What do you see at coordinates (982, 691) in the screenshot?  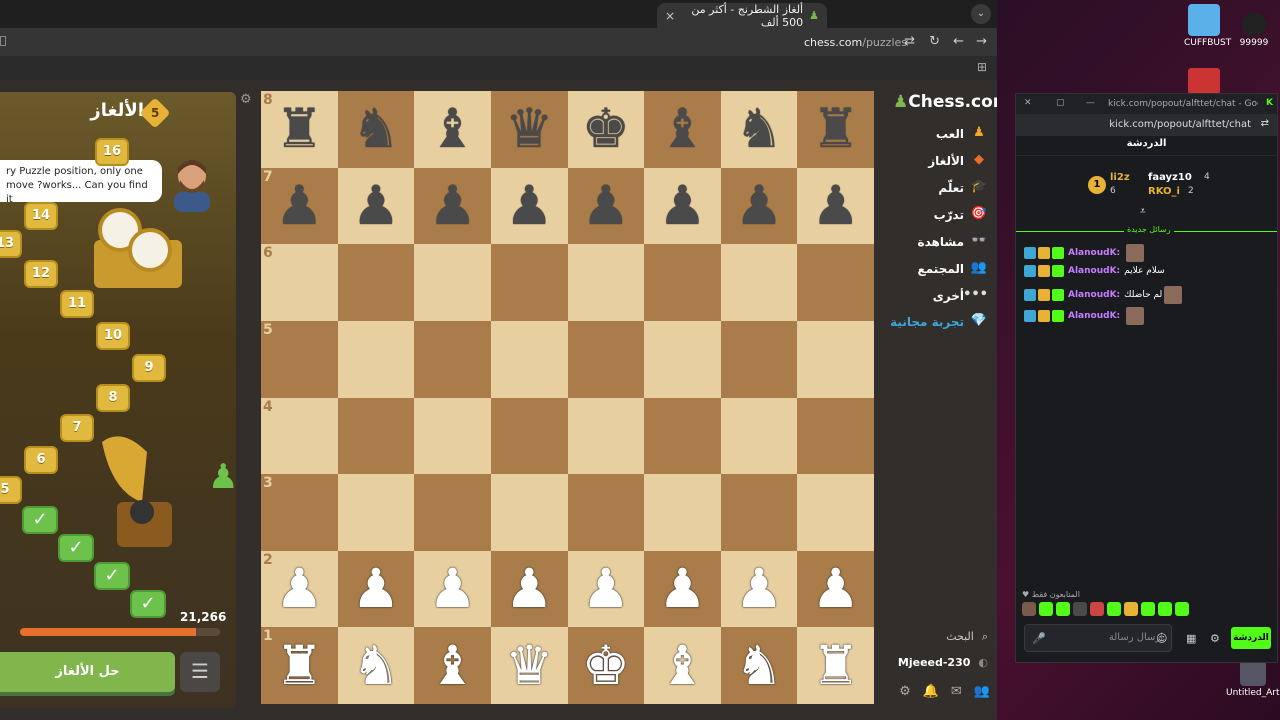 I see `friends-icon: 👥` at bounding box center [982, 691].